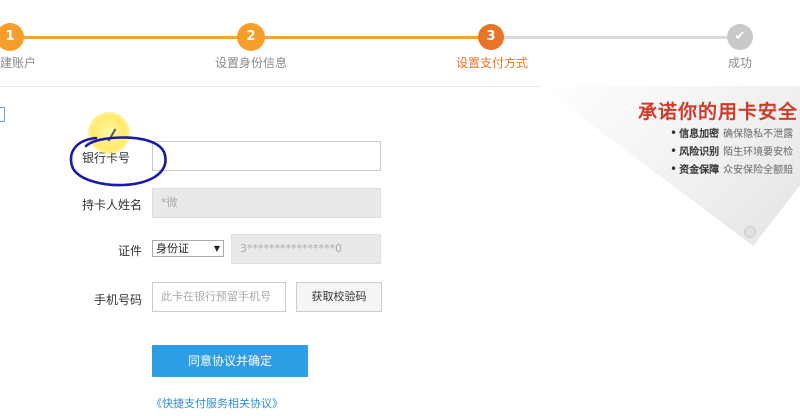 This screenshot has height=416, width=800. Describe the element at coordinates (339, 297) in the screenshot. I see `get-code-button: 获取校验码` at that location.